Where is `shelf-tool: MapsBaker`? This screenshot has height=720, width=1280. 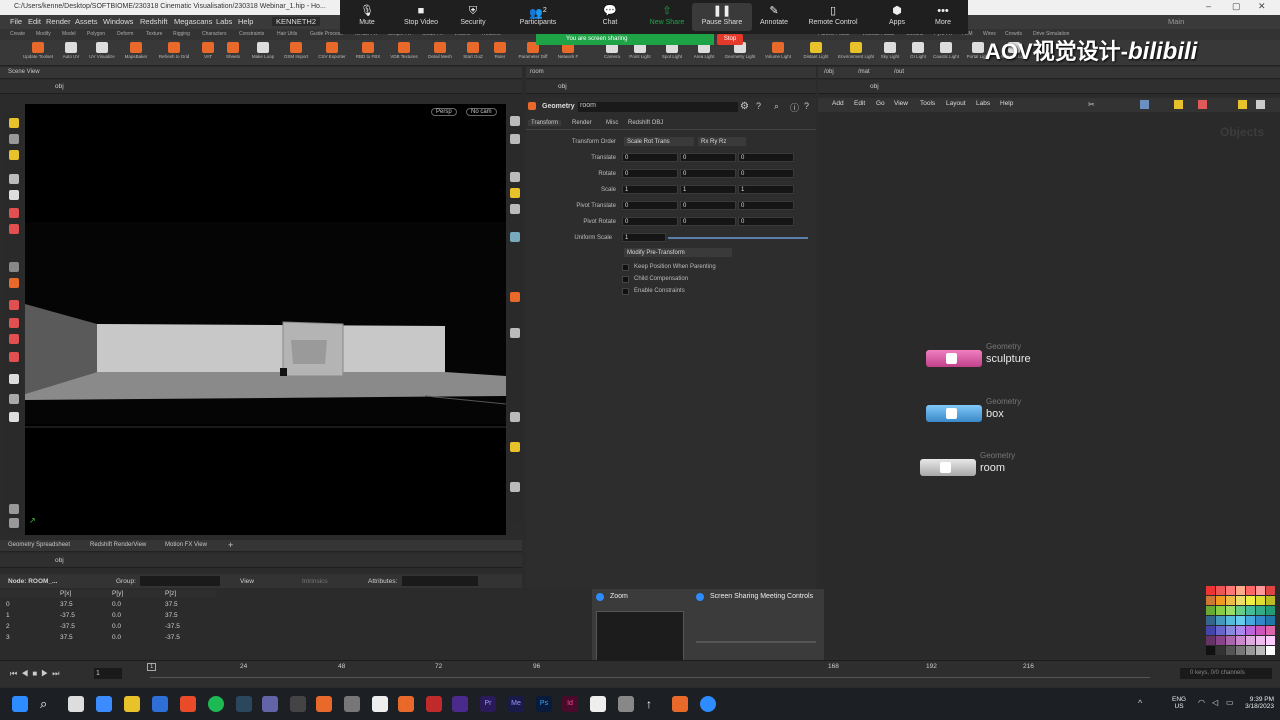 shelf-tool: MapsBaker is located at coordinates (136, 54).